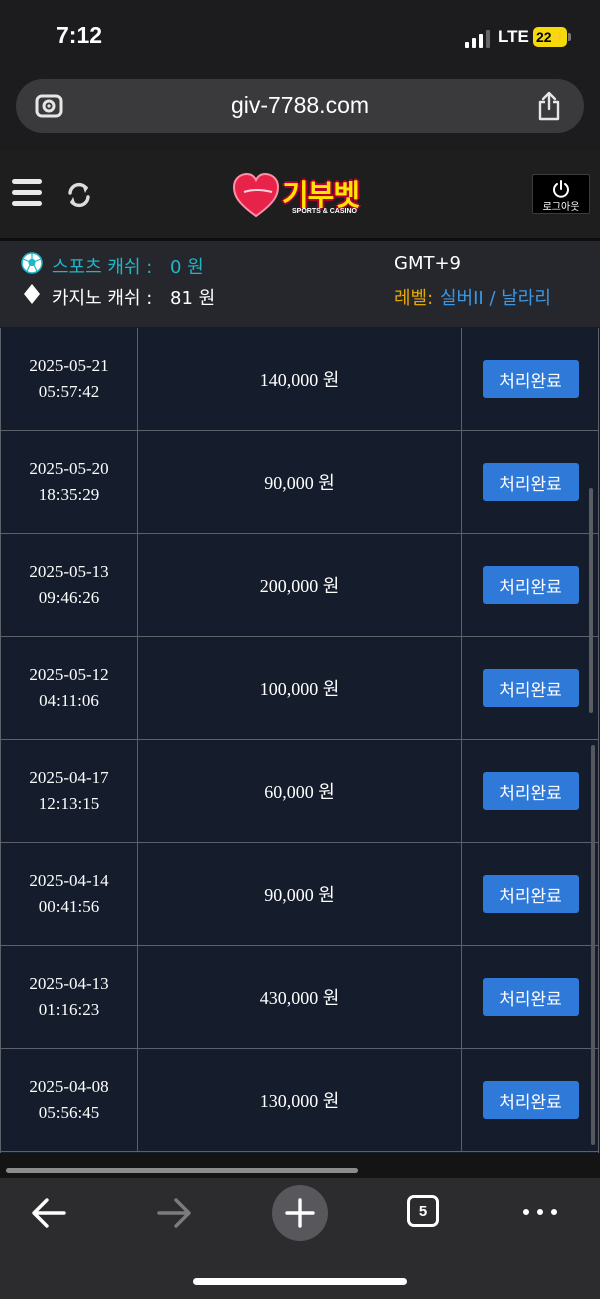 This screenshot has width=600, height=1299. Describe the element at coordinates (69, 482) in the screenshot. I see `date-cell: 2025-05-20 18:35:29` at that location.